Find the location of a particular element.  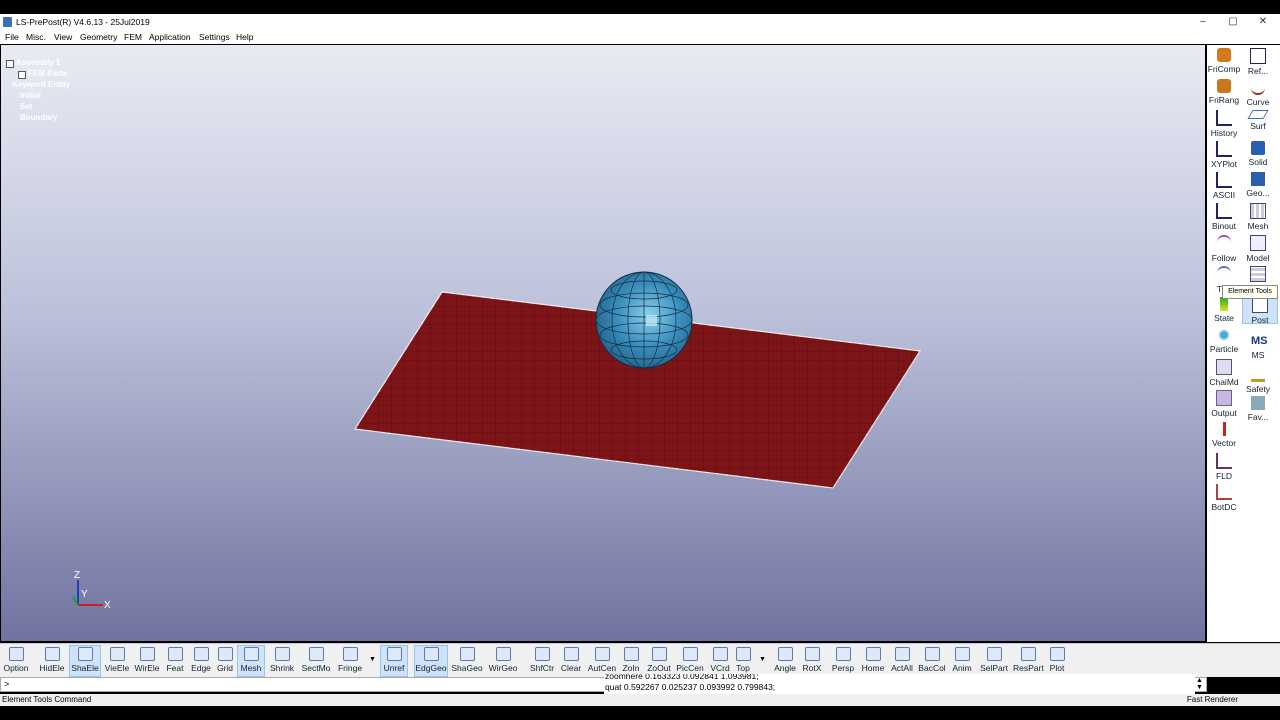

toolbar-respart-button: ResPart is located at coordinates (1028, 661).